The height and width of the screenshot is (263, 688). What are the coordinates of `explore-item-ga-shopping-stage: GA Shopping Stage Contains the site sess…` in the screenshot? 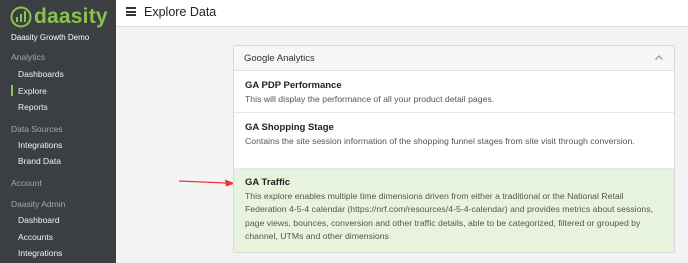 It's located at (454, 141).